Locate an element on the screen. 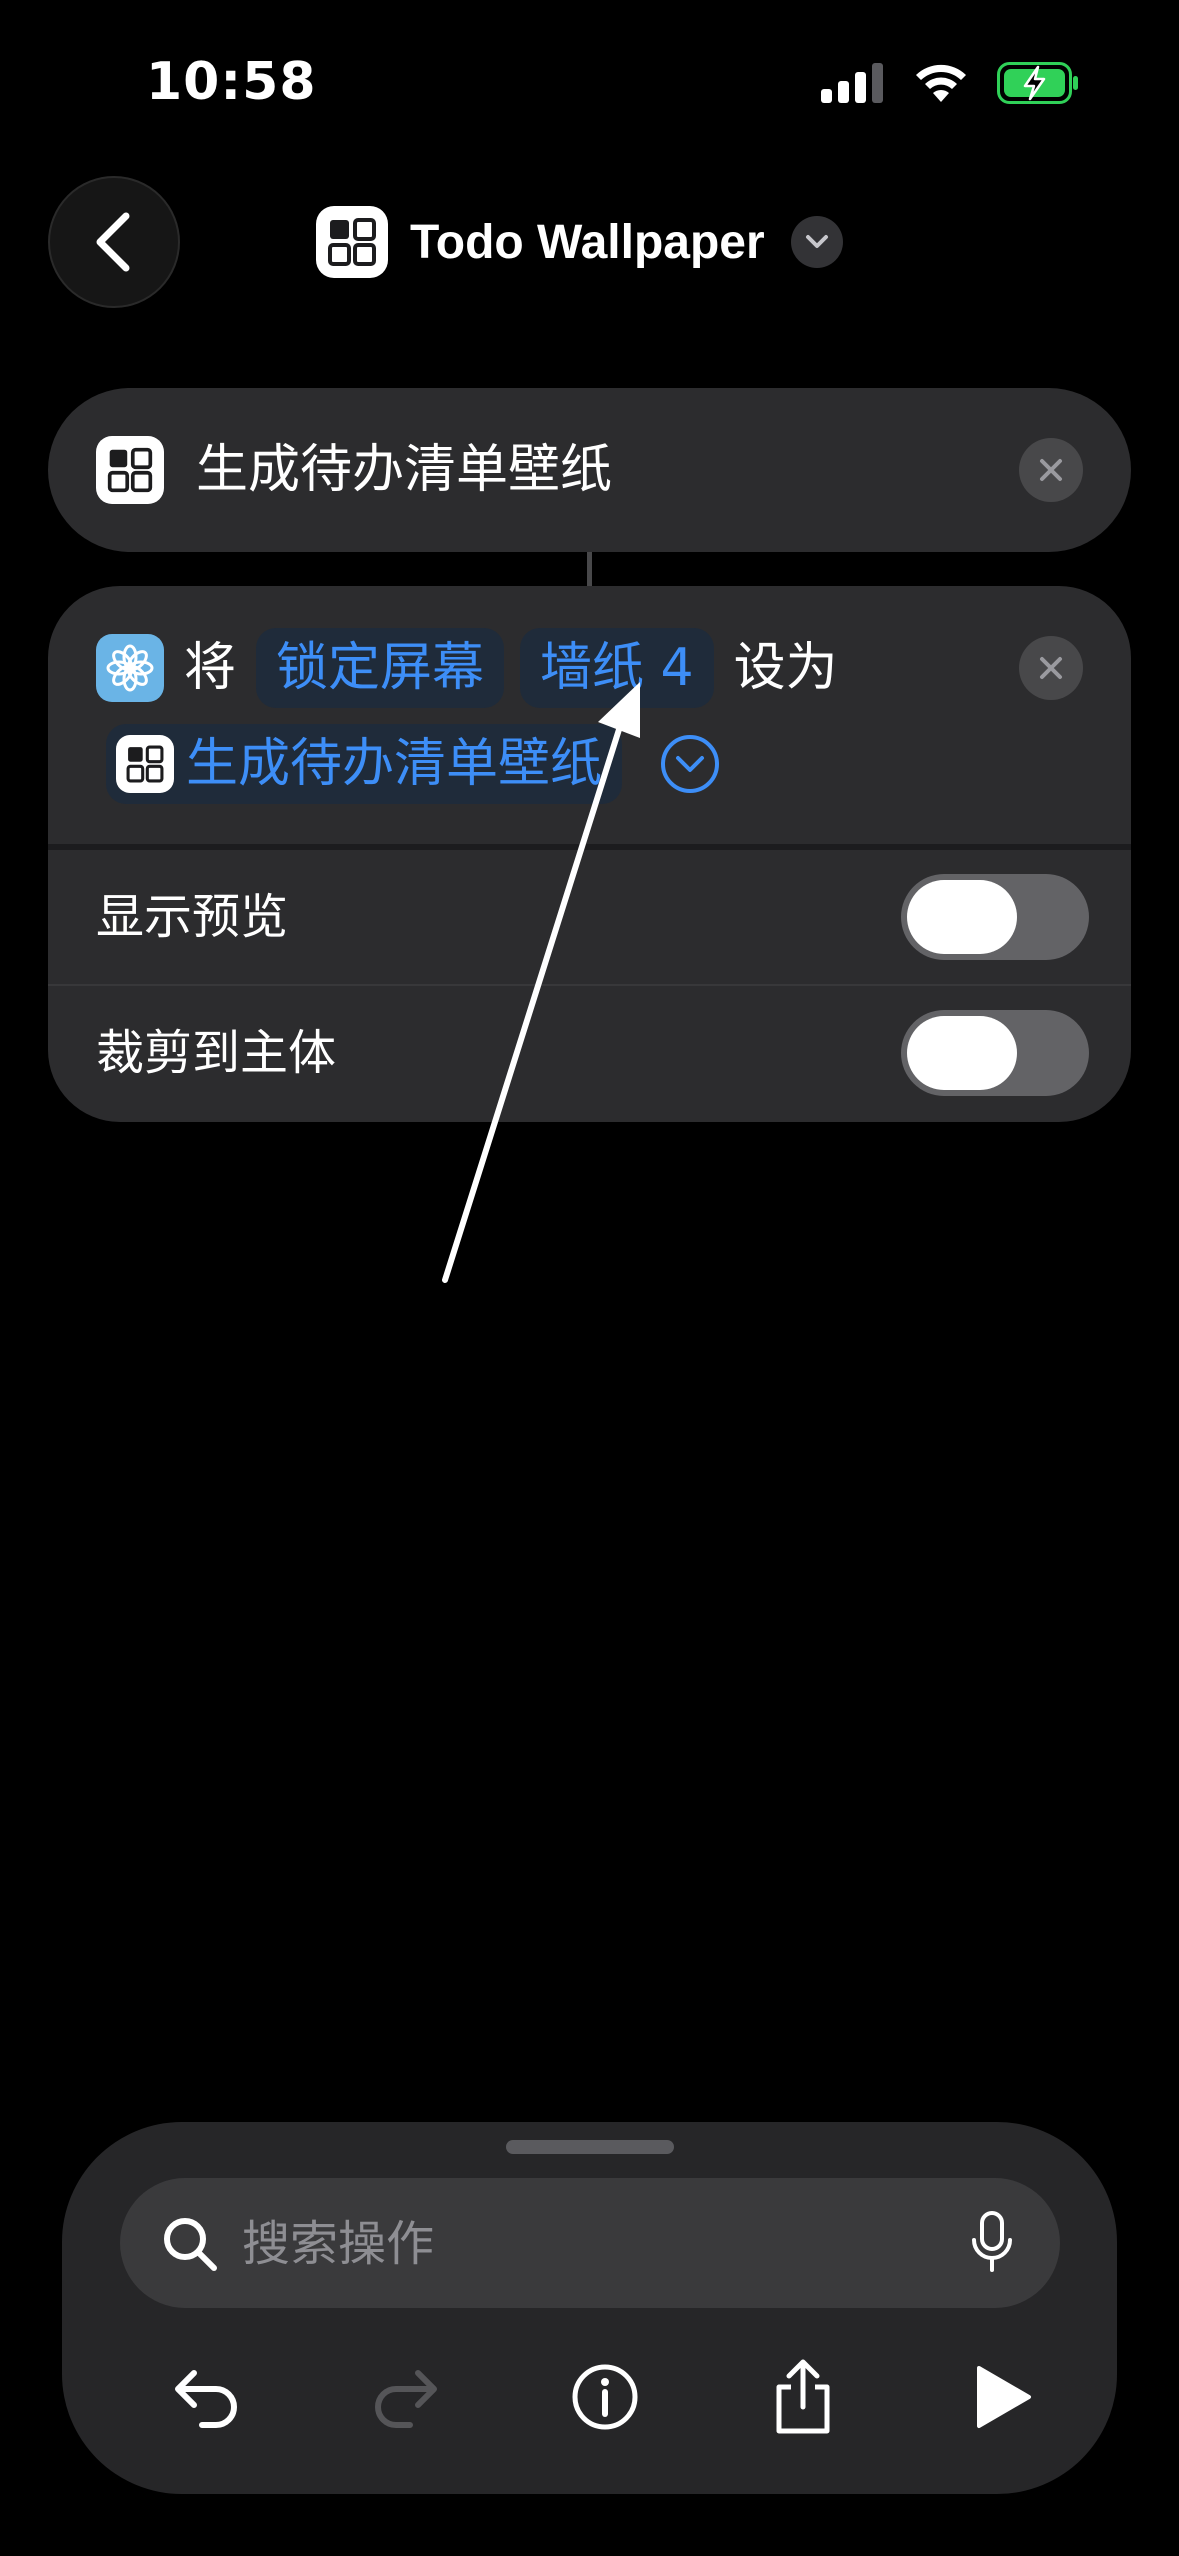 The image size is (1179, 2556). page-title: Todo Wallpaper is located at coordinates (587, 242).